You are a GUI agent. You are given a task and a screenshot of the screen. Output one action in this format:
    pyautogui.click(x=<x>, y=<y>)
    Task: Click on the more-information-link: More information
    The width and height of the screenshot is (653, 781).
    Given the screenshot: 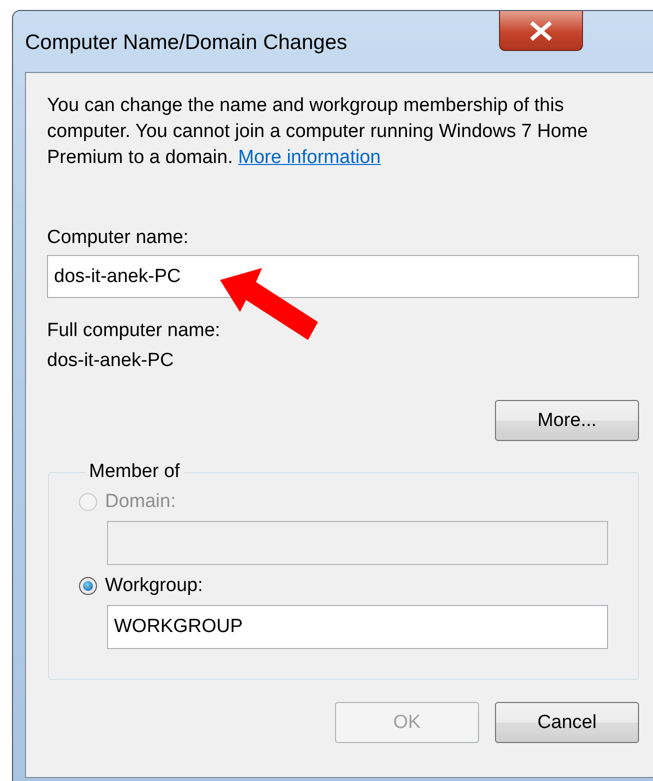 What is the action you would take?
    pyautogui.click(x=309, y=157)
    